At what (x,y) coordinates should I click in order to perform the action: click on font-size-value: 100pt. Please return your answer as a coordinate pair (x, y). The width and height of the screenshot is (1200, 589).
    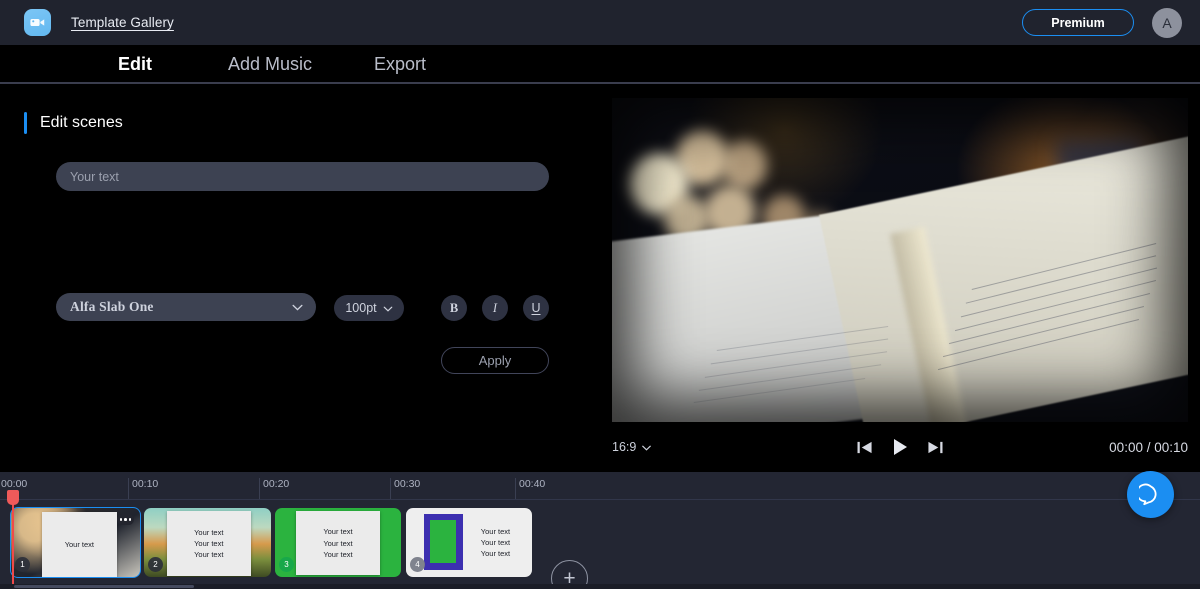
    Looking at the image, I should click on (361, 308).